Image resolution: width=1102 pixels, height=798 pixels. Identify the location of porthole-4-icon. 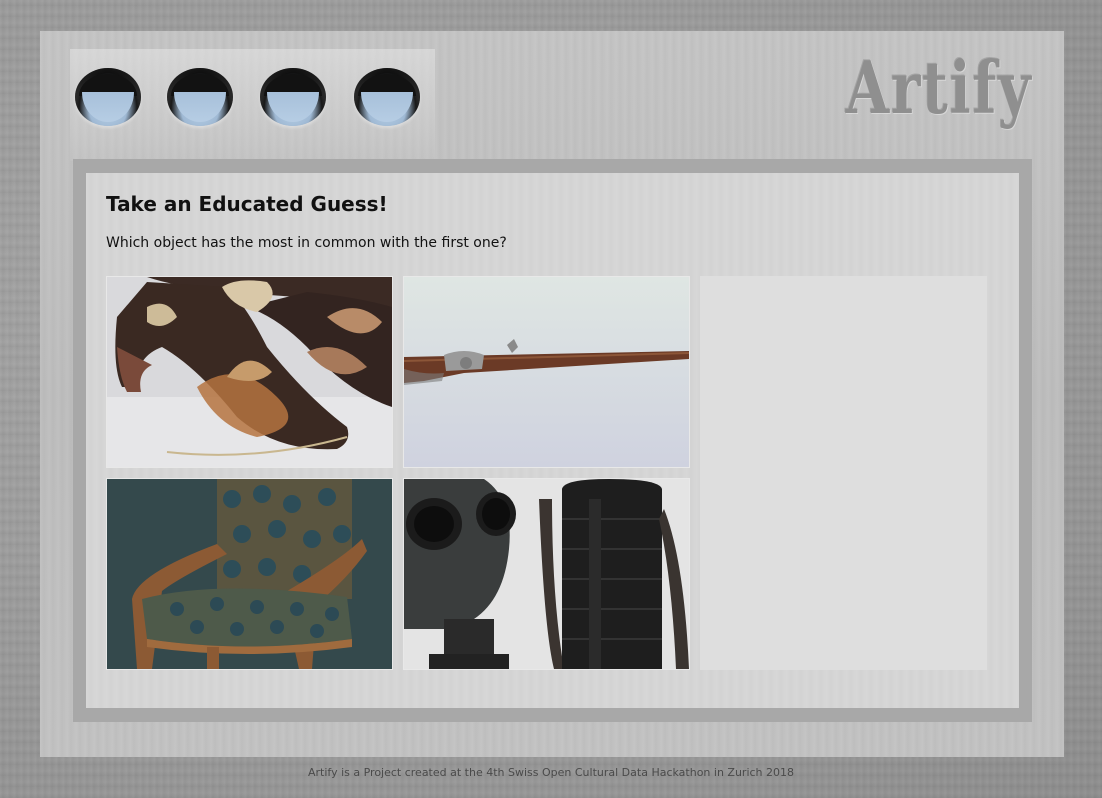
(387, 97).